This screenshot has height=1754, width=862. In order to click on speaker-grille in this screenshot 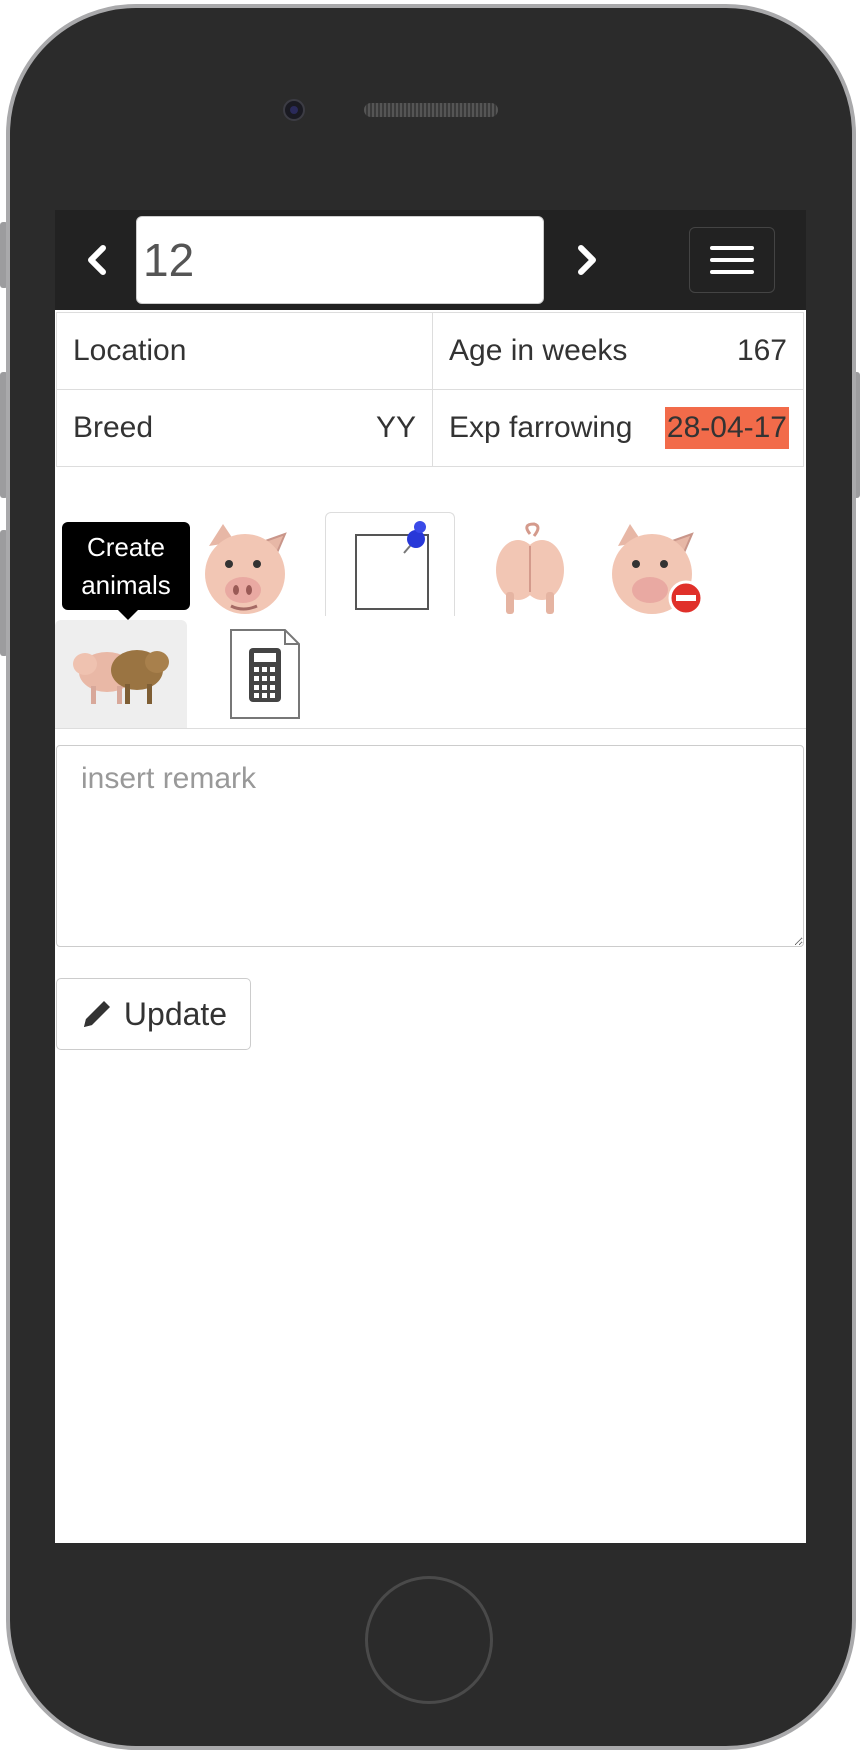, I will do `click(431, 110)`.